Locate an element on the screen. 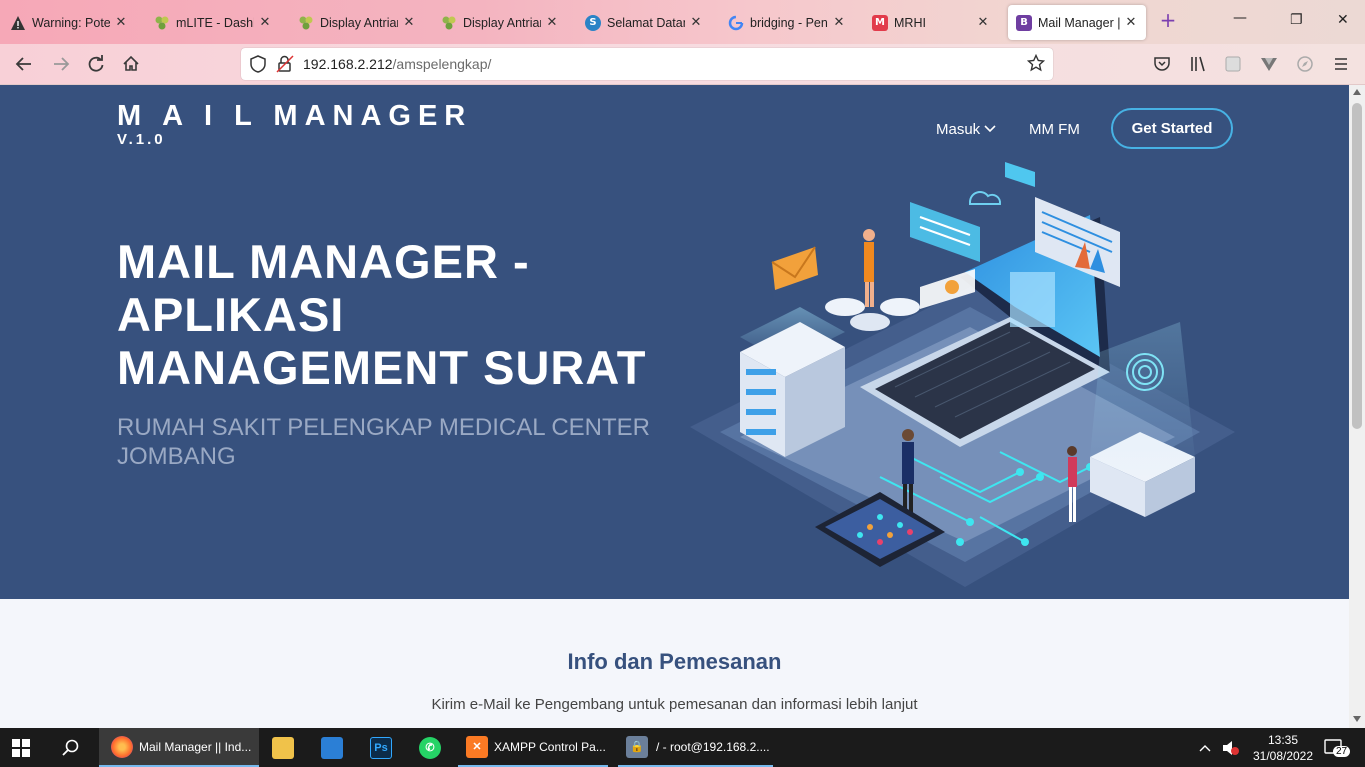  section-title: Info dan Pemesanan is located at coordinates (674, 661).